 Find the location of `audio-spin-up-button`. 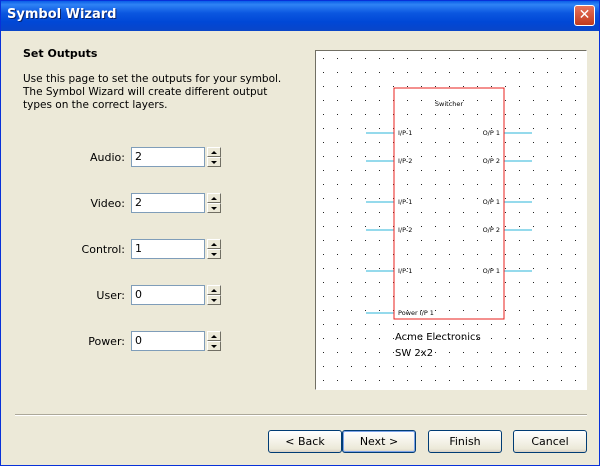

audio-spin-up-button is located at coordinates (214, 152).